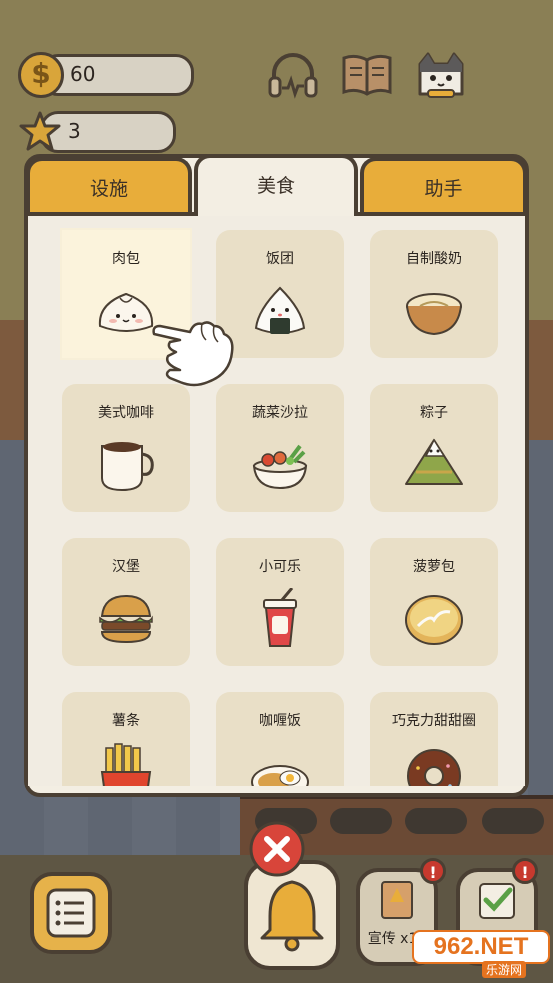 The width and height of the screenshot is (553, 983). I want to click on food-card-label: 自制酸奶, so click(434, 259).